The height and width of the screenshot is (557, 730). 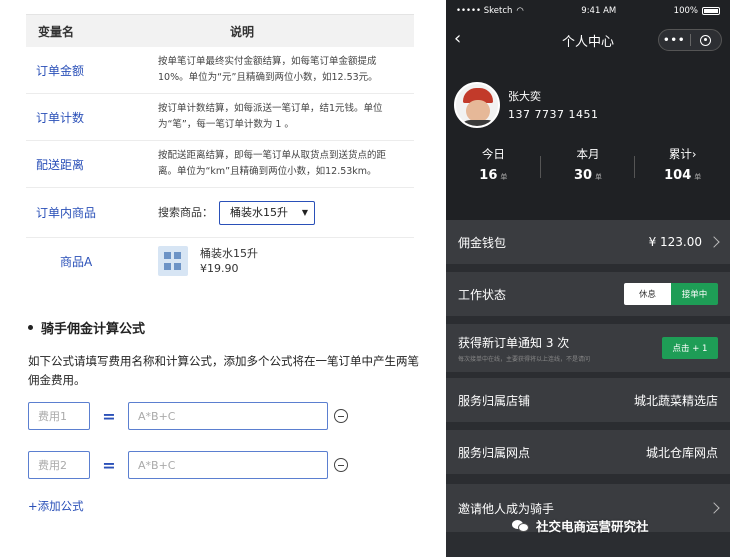 What do you see at coordinates (694, 294) in the screenshot?
I see `status-accepting-option: 接单中` at bounding box center [694, 294].